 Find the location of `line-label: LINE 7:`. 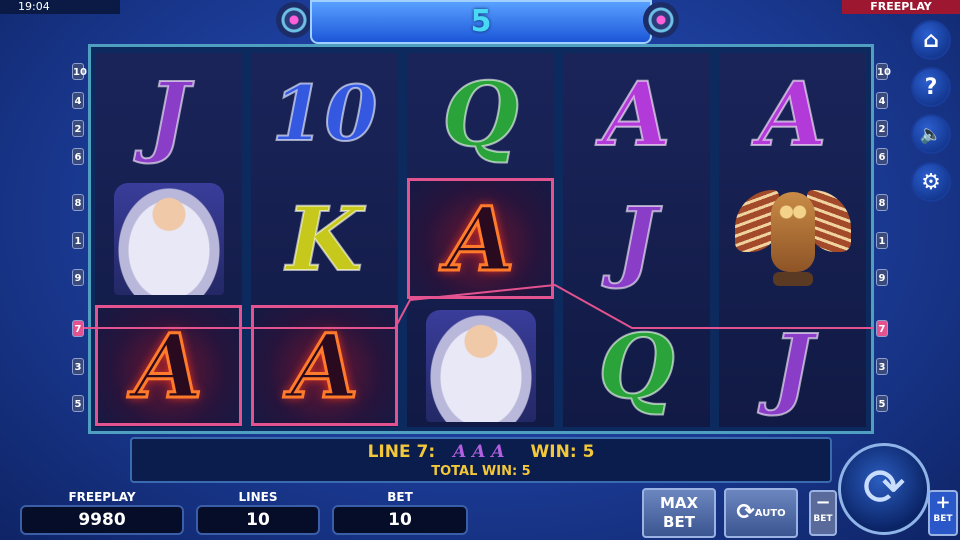

line-label: LINE 7: is located at coordinates (401, 452).